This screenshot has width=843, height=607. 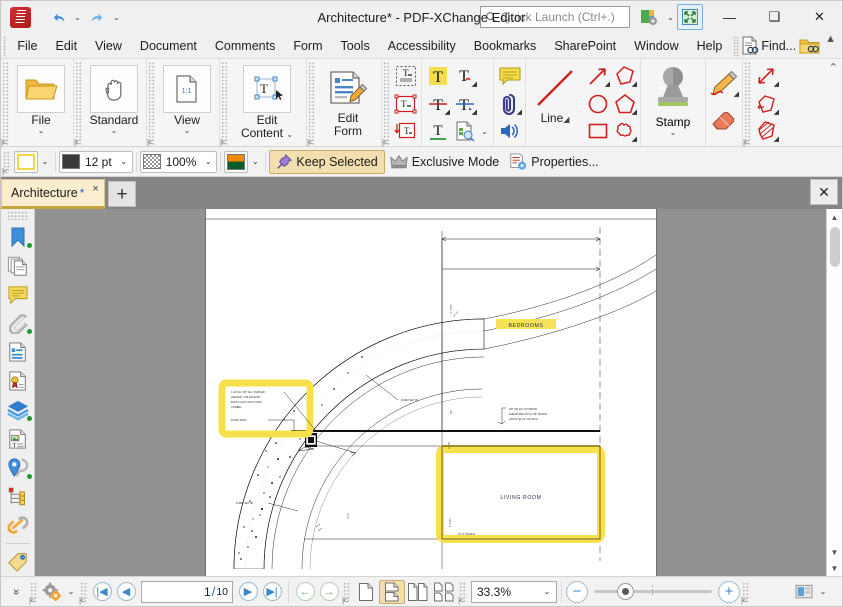 I want to click on theme-caret: ⌄, so click(x=670, y=17).